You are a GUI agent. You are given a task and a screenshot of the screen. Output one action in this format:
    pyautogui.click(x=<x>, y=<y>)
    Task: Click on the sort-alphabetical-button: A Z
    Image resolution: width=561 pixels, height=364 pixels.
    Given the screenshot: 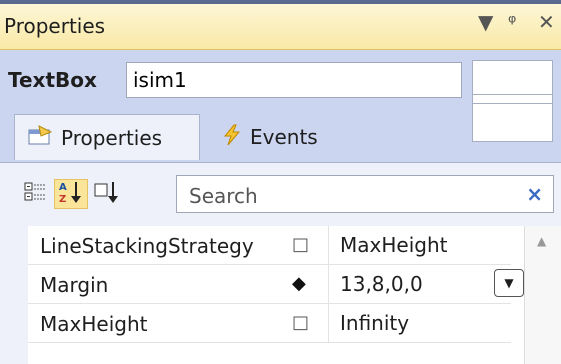 What is the action you would take?
    pyautogui.click(x=71, y=194)
    